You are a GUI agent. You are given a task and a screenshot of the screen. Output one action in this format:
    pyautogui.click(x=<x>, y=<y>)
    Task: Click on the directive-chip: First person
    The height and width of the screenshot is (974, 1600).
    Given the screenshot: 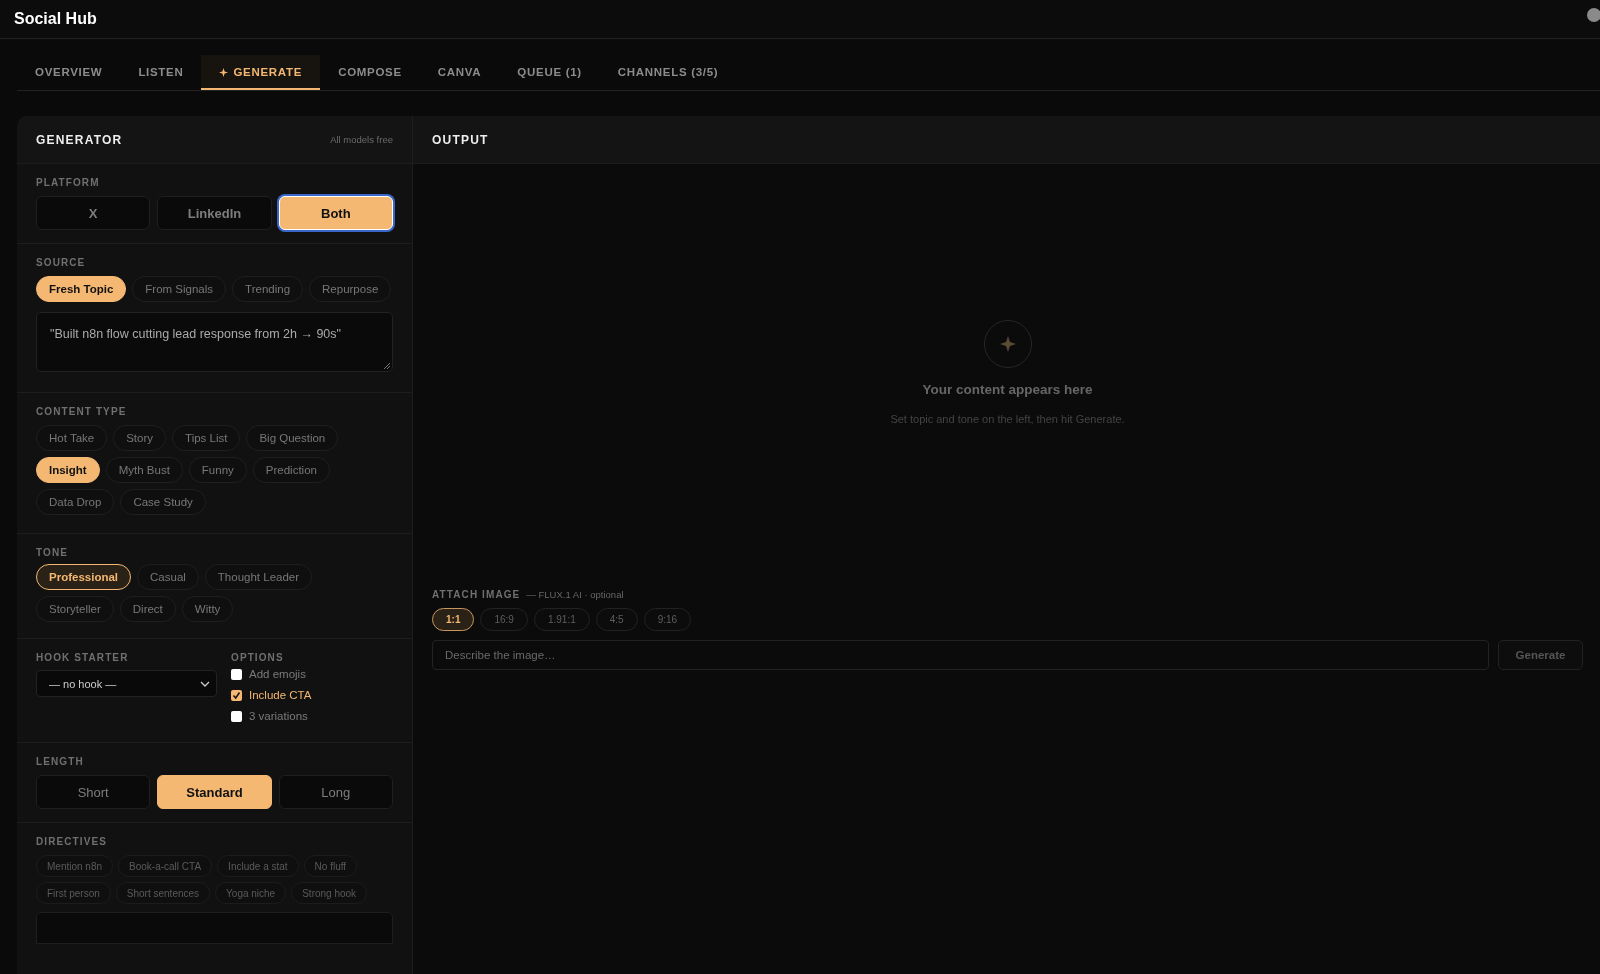 What is the action you would take?
    pyautogui.click(x=73, y=893)
    